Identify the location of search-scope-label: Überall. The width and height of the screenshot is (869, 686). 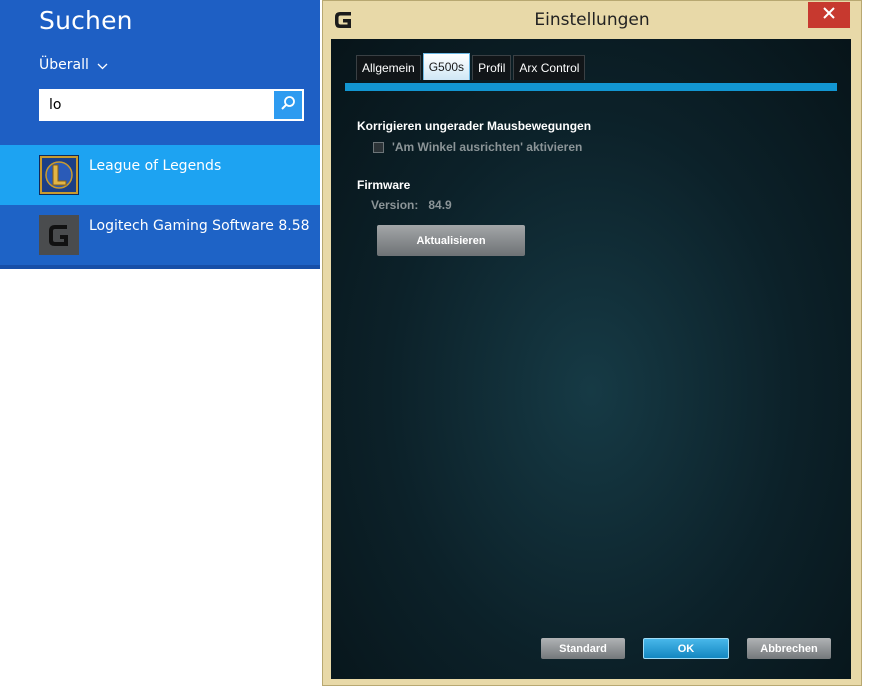
(64, 65).